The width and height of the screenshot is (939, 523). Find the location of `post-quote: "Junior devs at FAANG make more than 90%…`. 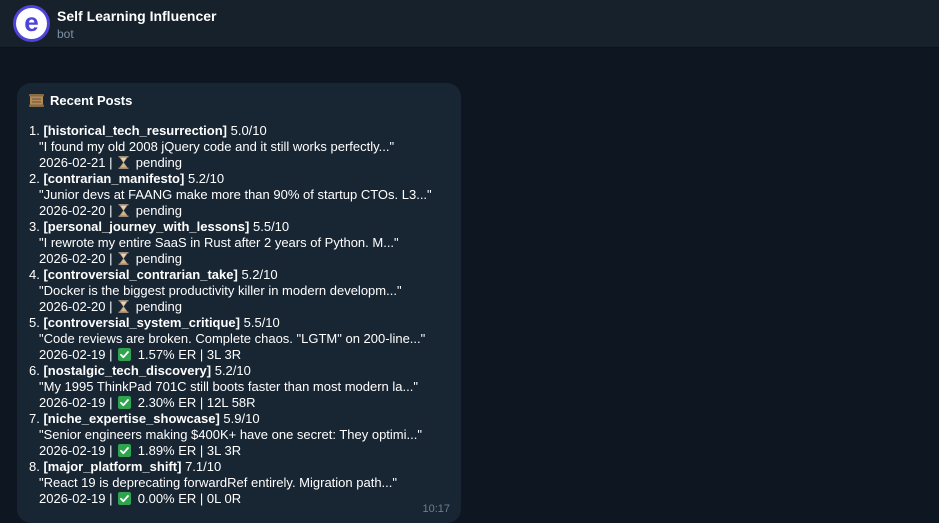

post-quote: "Junior devs at FAANG make more than 90%… is located at coordinates (235, 194).